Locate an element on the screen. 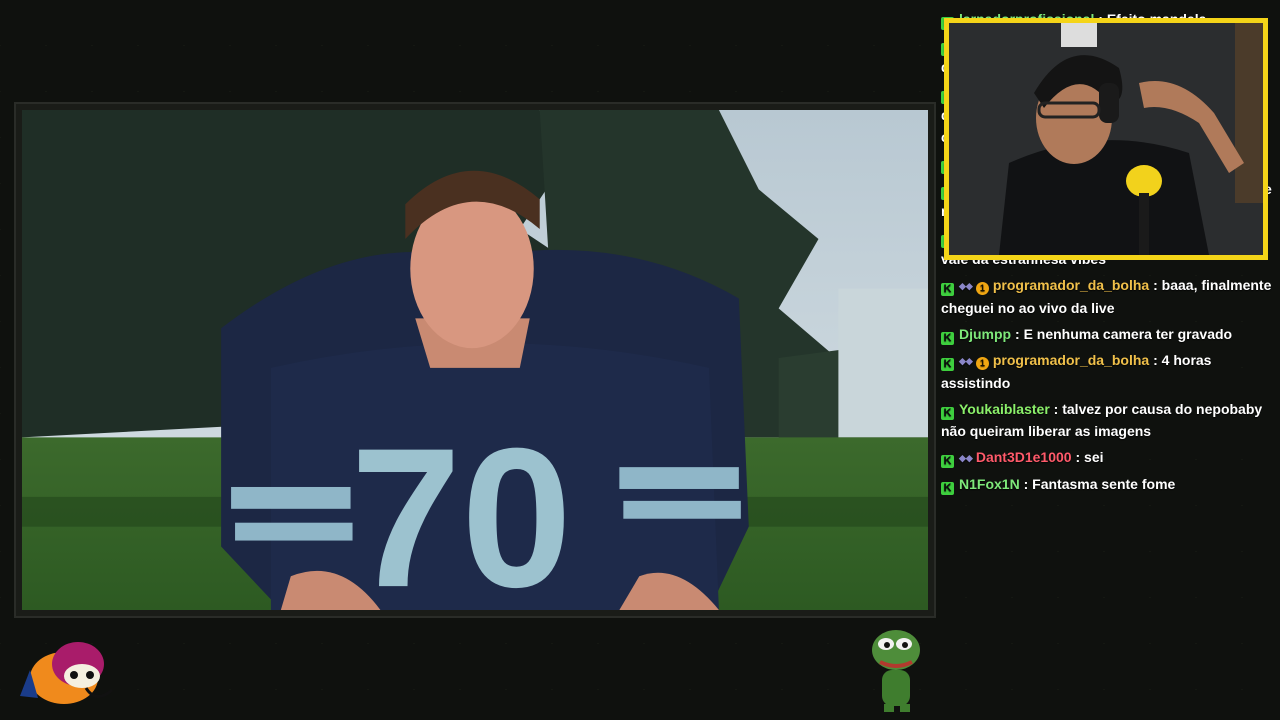 The width and height of the screenshot is (1280, 720). pepe-mascot-icon is located at coordinates (898, 668).